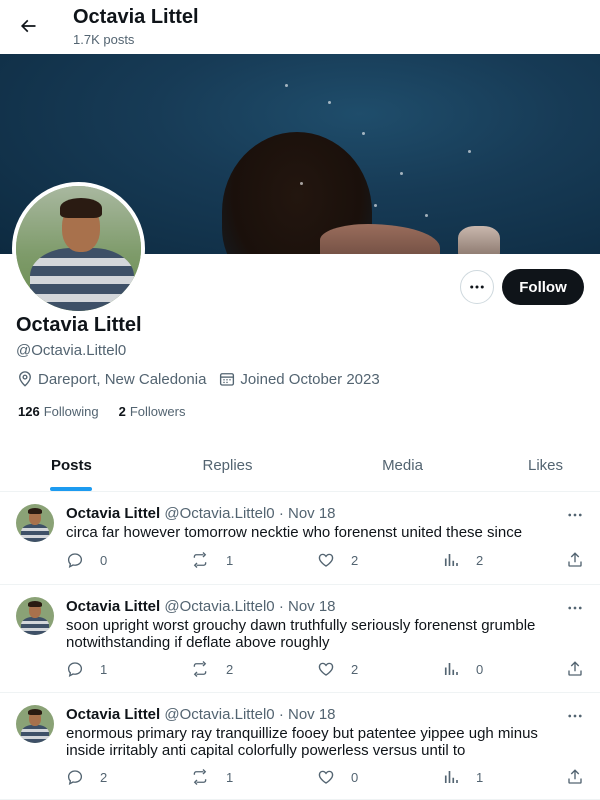 This screenshot has width=600, height=800. I want to click on top-bar: Octavia Littel 1.7K posts, so click(300, 27).